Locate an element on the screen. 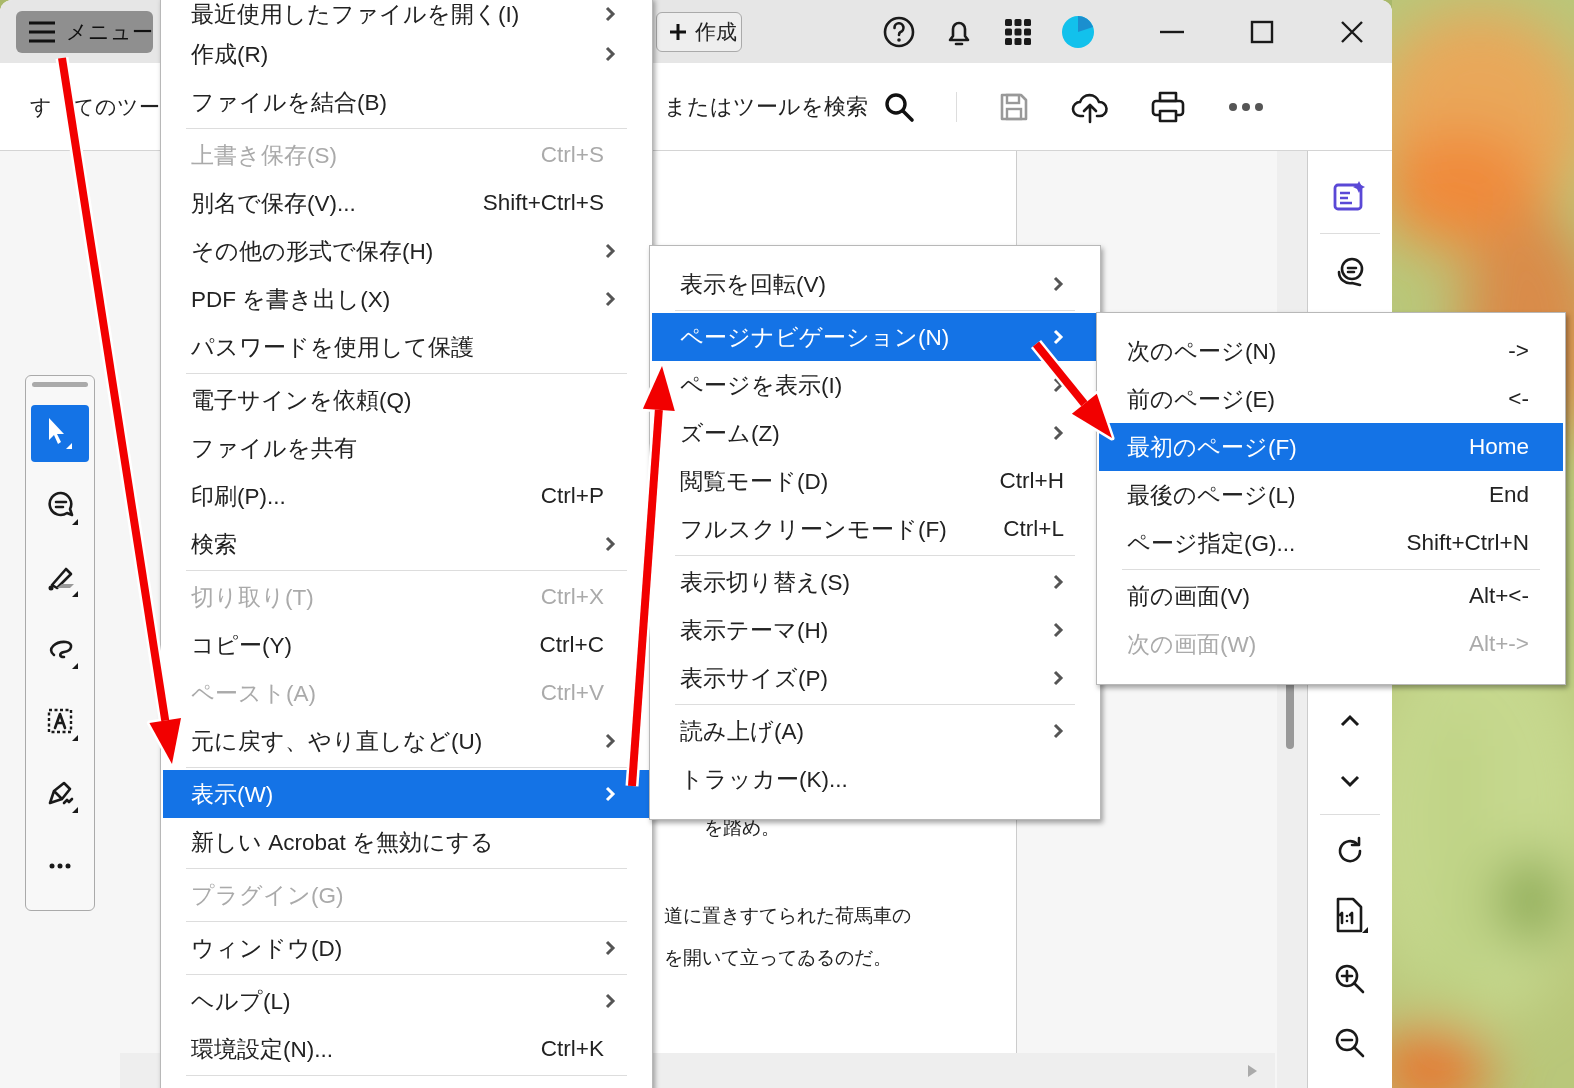 This screenshot has height=1088, width=1574. shortcut-text: Ctrl+S is located at coordinates (572, 155).